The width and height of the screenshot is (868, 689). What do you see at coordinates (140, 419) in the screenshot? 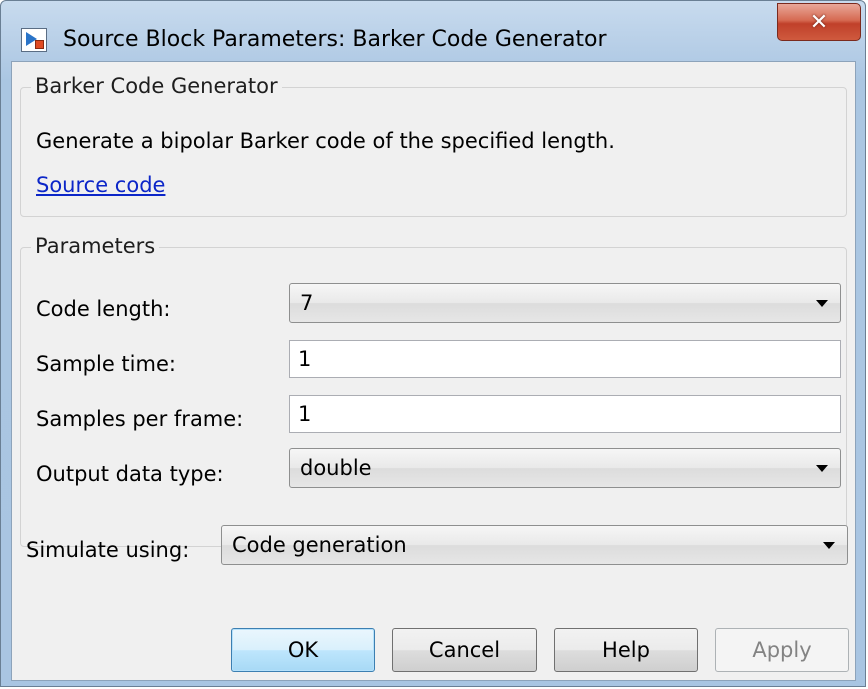
I see `samples-per-frame-label: Samples per frame:` at bounding box center [140, 419].